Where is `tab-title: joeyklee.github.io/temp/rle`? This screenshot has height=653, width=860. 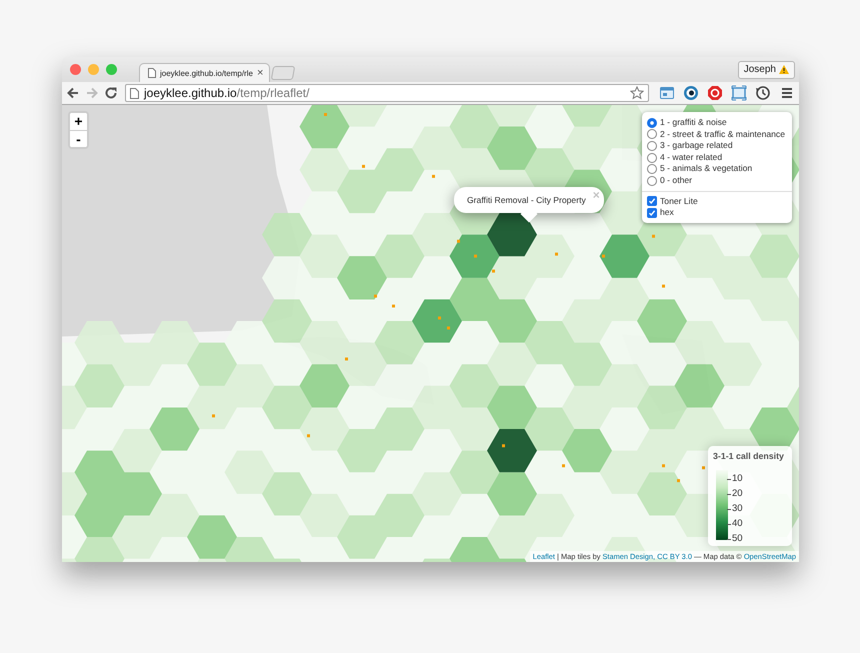
tab-title: joeyklee.github.io/temp/rle is located at coordinates (206, 73).